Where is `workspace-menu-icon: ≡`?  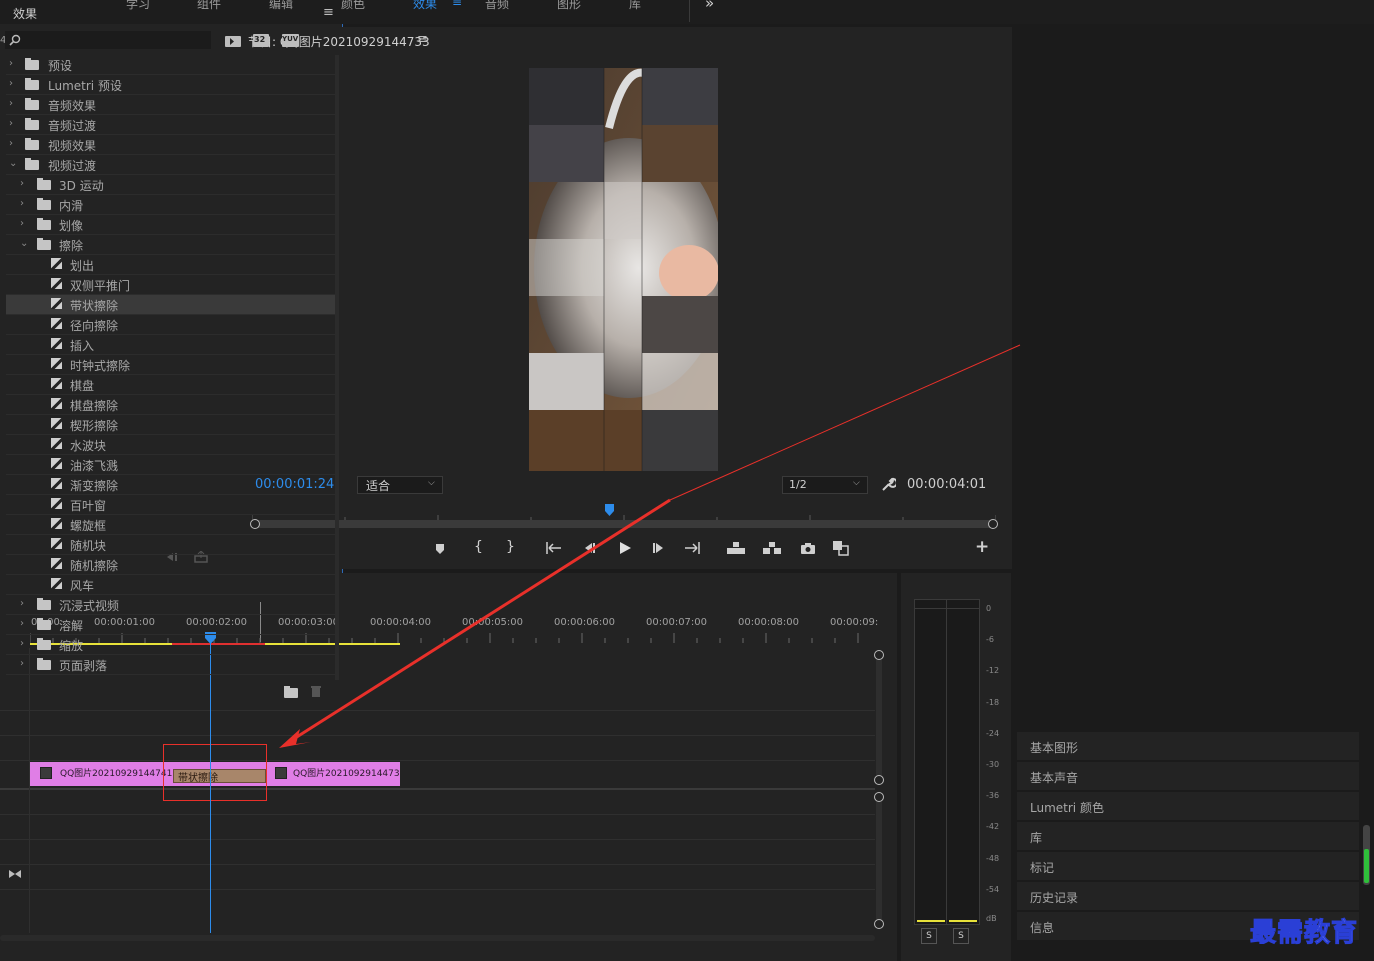 workspace-menu-icon: ≡ is located at coordinates (457, 4).